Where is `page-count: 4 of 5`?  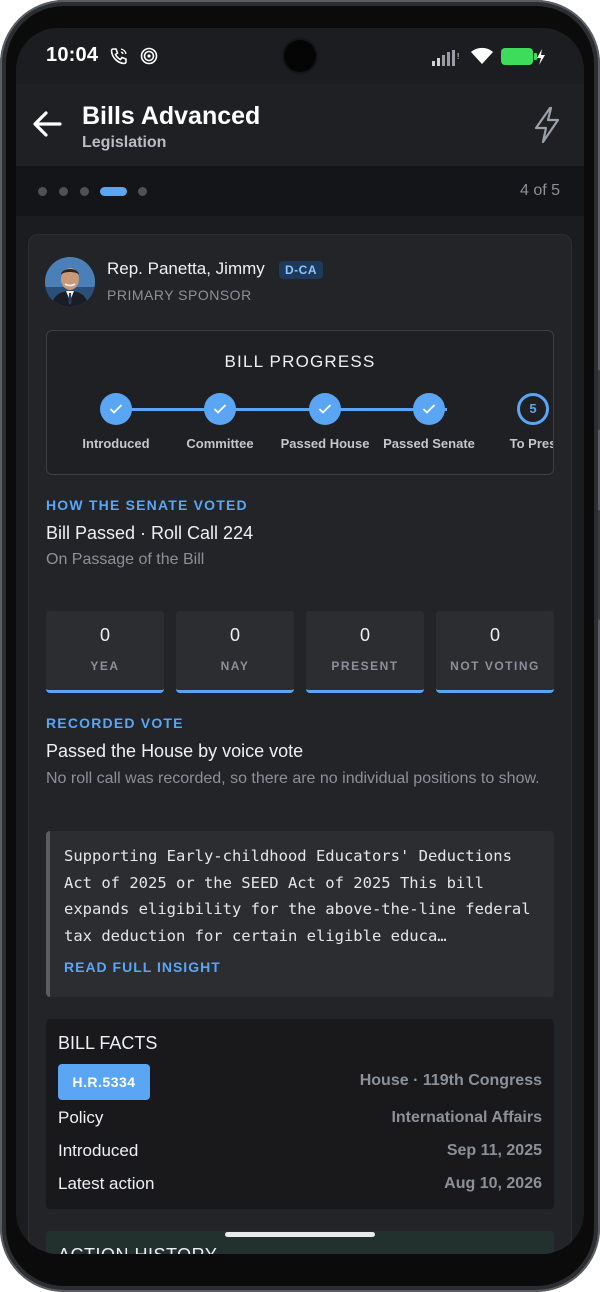 page-count: 4 of 5 is located at coordinates (539, 190).